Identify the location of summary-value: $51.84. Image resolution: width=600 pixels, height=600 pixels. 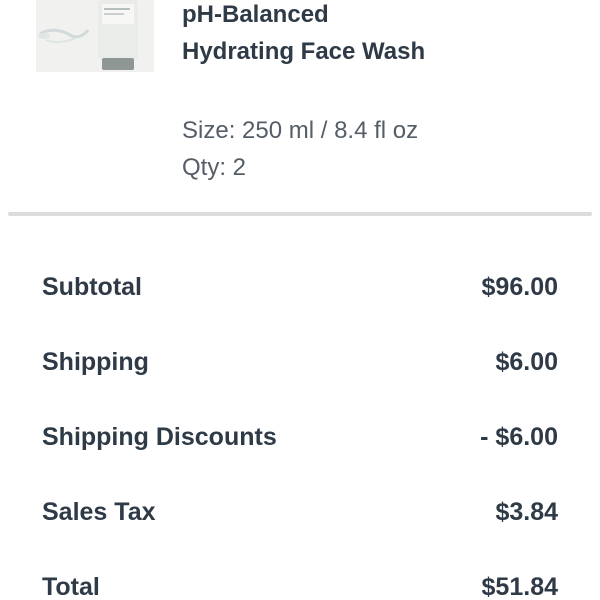
(519, 586).